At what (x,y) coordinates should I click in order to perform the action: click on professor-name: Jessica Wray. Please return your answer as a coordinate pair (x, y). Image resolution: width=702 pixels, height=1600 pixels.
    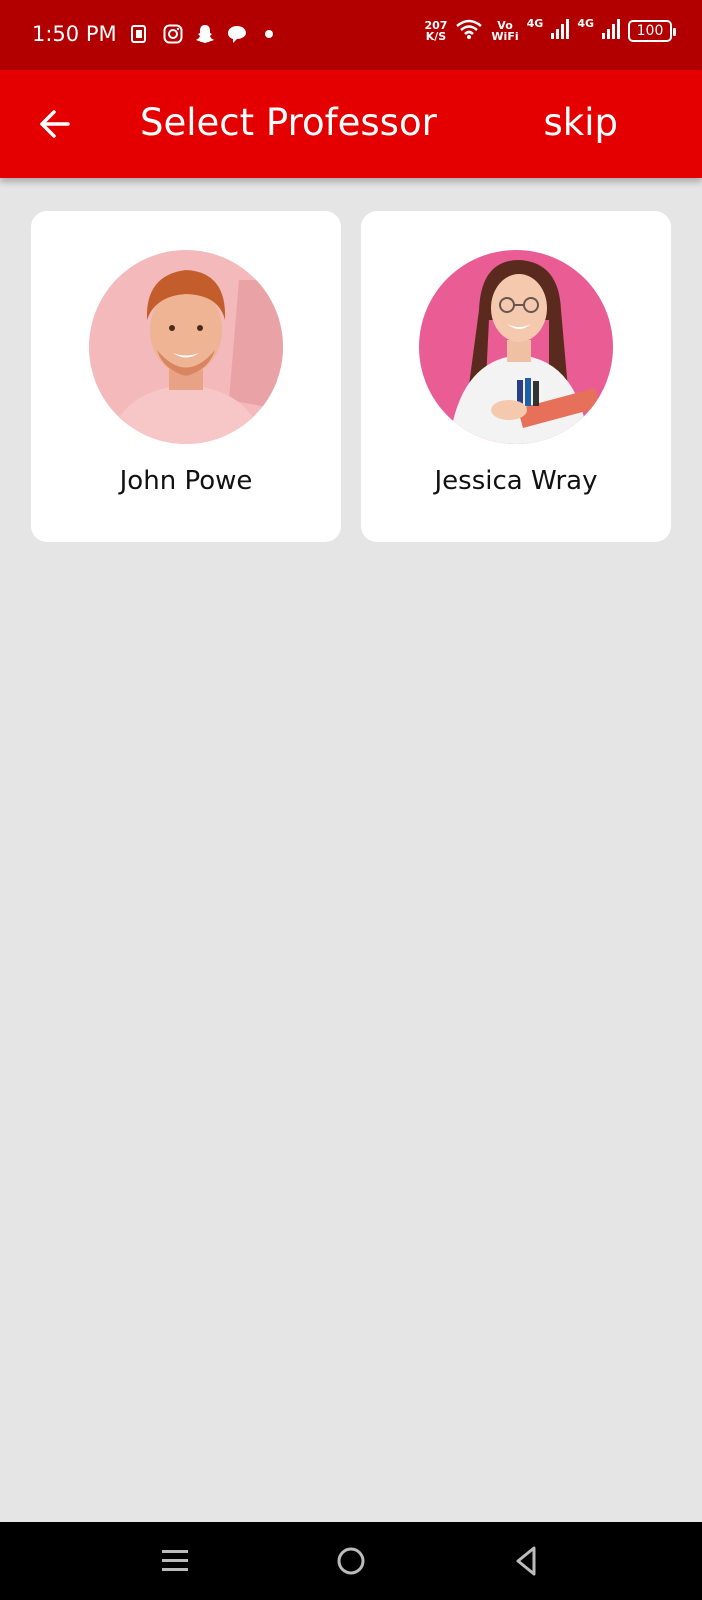
    Looking at the image, I should click on (516, 481).